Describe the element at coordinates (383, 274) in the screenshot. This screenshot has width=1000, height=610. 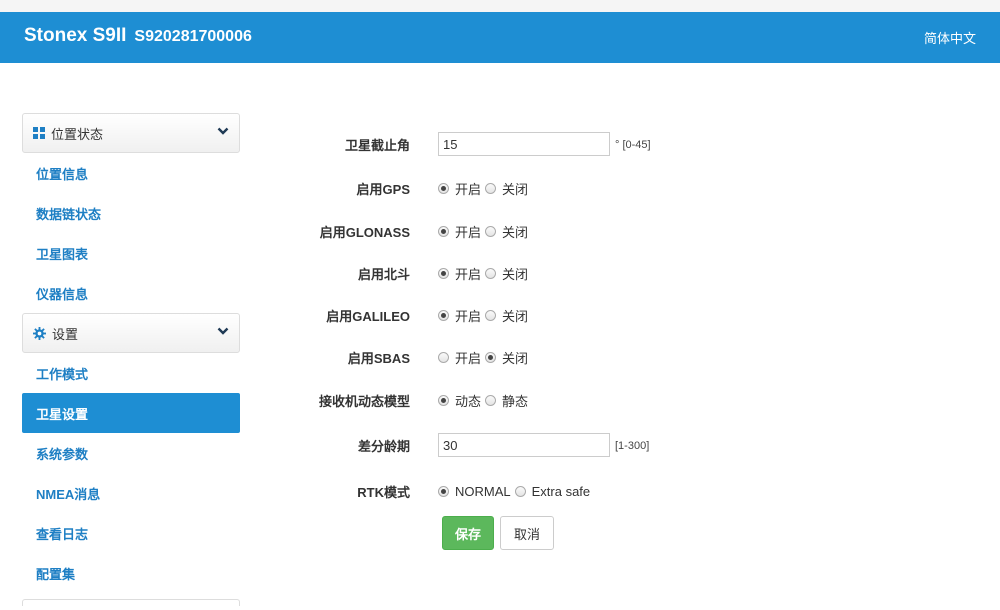
I see `beidou-label: 启用北斗` at that location.